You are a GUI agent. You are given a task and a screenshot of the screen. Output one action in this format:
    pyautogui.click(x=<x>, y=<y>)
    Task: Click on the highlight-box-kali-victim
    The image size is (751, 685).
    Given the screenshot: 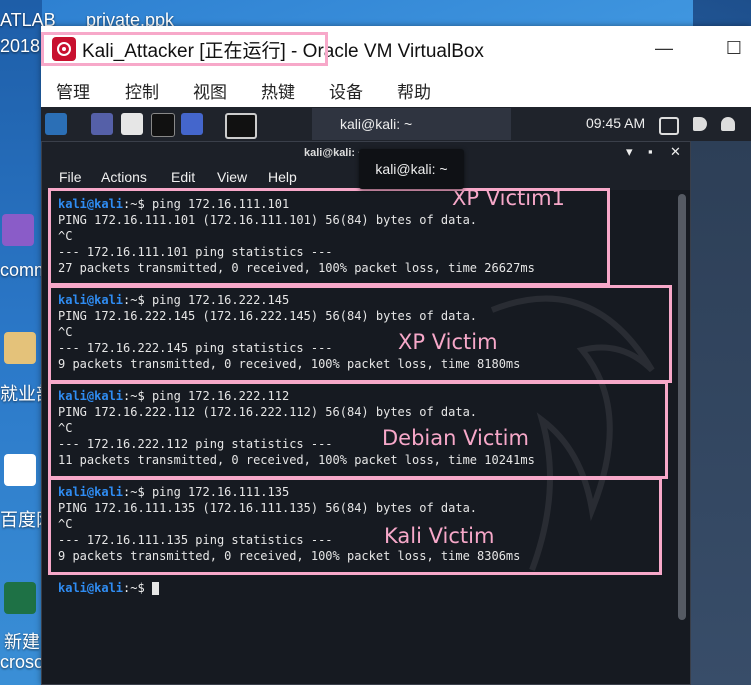 What is the action you would take?
    pyautogui.click(x=355, y=526)
    